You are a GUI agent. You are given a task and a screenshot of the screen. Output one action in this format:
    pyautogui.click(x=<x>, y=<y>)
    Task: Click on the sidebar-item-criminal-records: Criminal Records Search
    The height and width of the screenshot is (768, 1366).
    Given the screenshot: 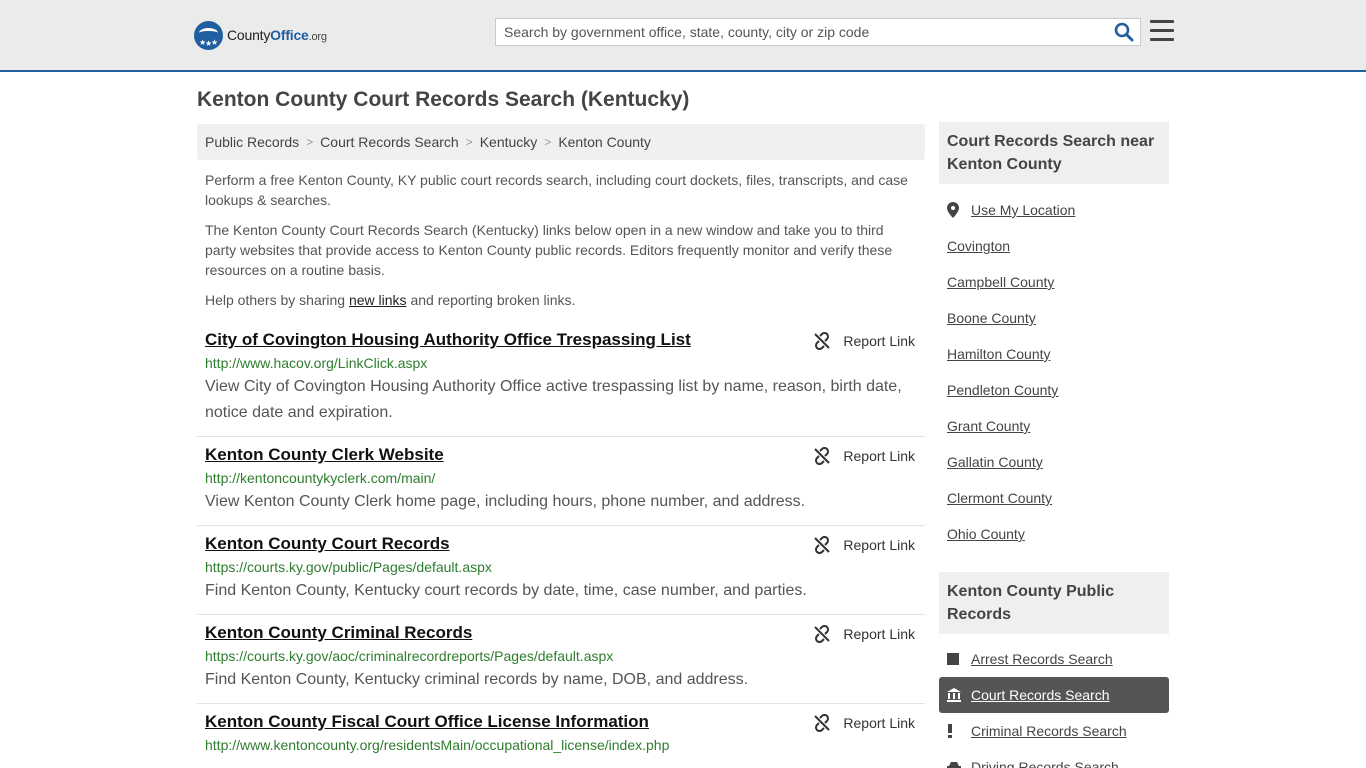 What is the action you would take?
    pyautogui.click(x=1054, y=731)
    